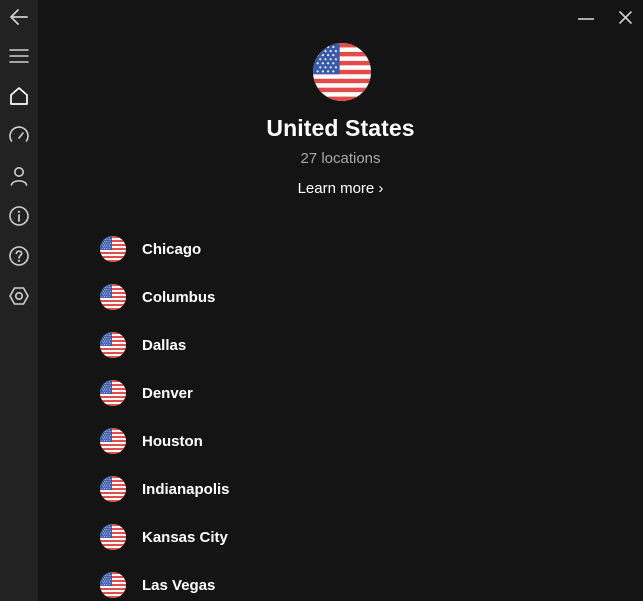 This screenshot has height=601, width=643. What do you see at coordinates (340, 158) in the screenshot?
I see `locations-count: 27 locations` at bounding box center [340, 158].